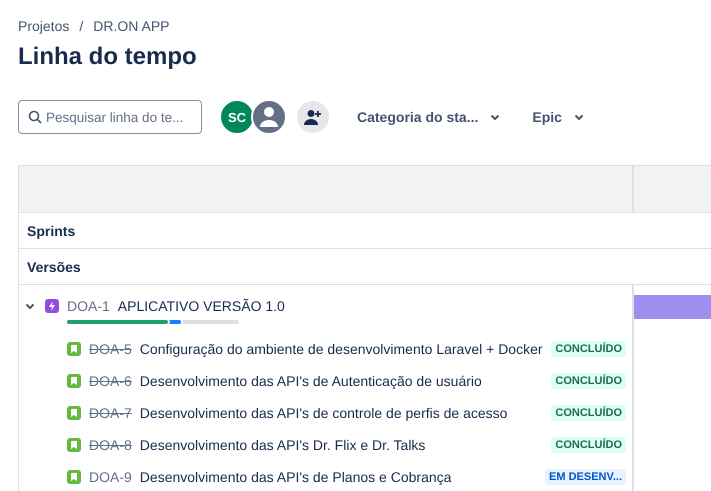 This screenshot has height=491, width=711. What do you see at coordinates (44, 26) in the screenshot?
I see `breadcrumb-link: Projetos` at bounding box center [44, 26].